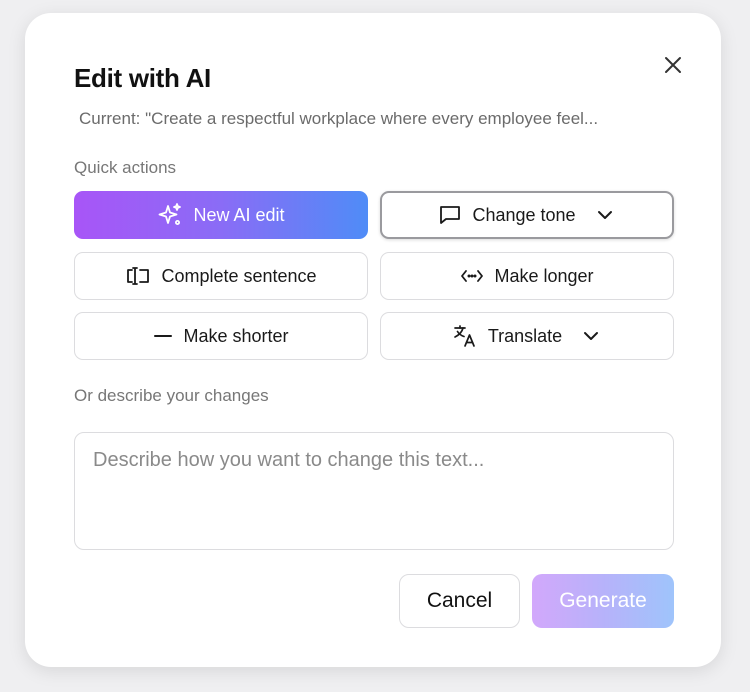 The height and width of the screenshot is (692, 750). Describe the element at coordinates (239, 214) in the screenshot. I see `new-ai-edit-label: New AI edit` at that location.